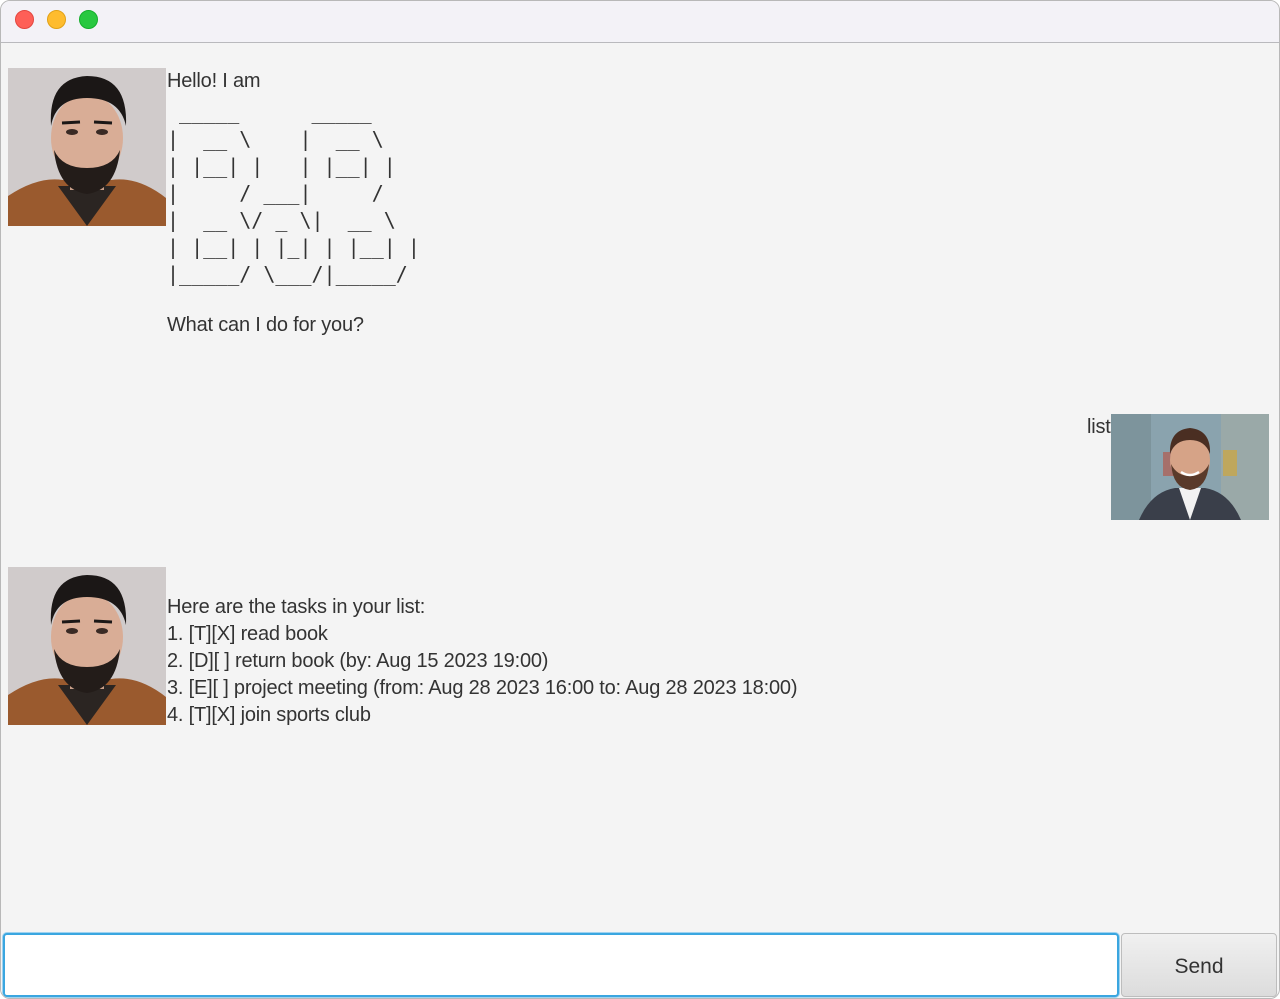 Image resolution: width=1280 pixels, height=999 pixels. What do you see at coordinates (214, 81) in the screenshot?
I see `bot-greeting-text: Hello! I am` at bounding box center [214, 81].